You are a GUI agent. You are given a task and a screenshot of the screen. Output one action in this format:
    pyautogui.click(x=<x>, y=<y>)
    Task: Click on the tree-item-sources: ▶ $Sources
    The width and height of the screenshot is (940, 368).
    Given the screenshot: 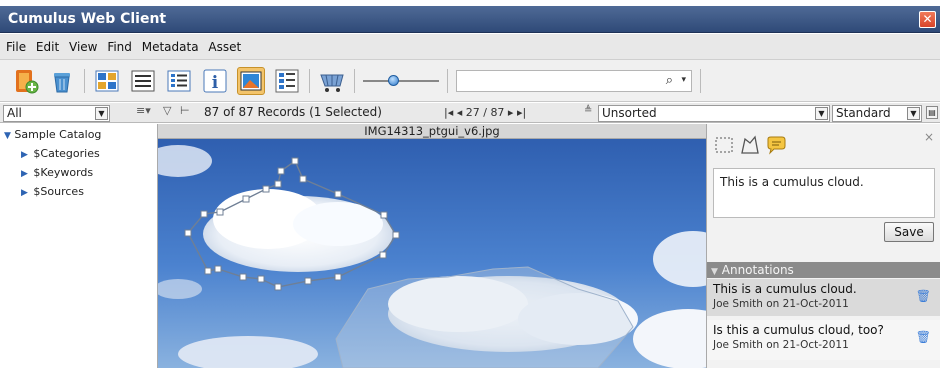 What is the action you would take?
    pyautogui.click(x=80, y=192)
    